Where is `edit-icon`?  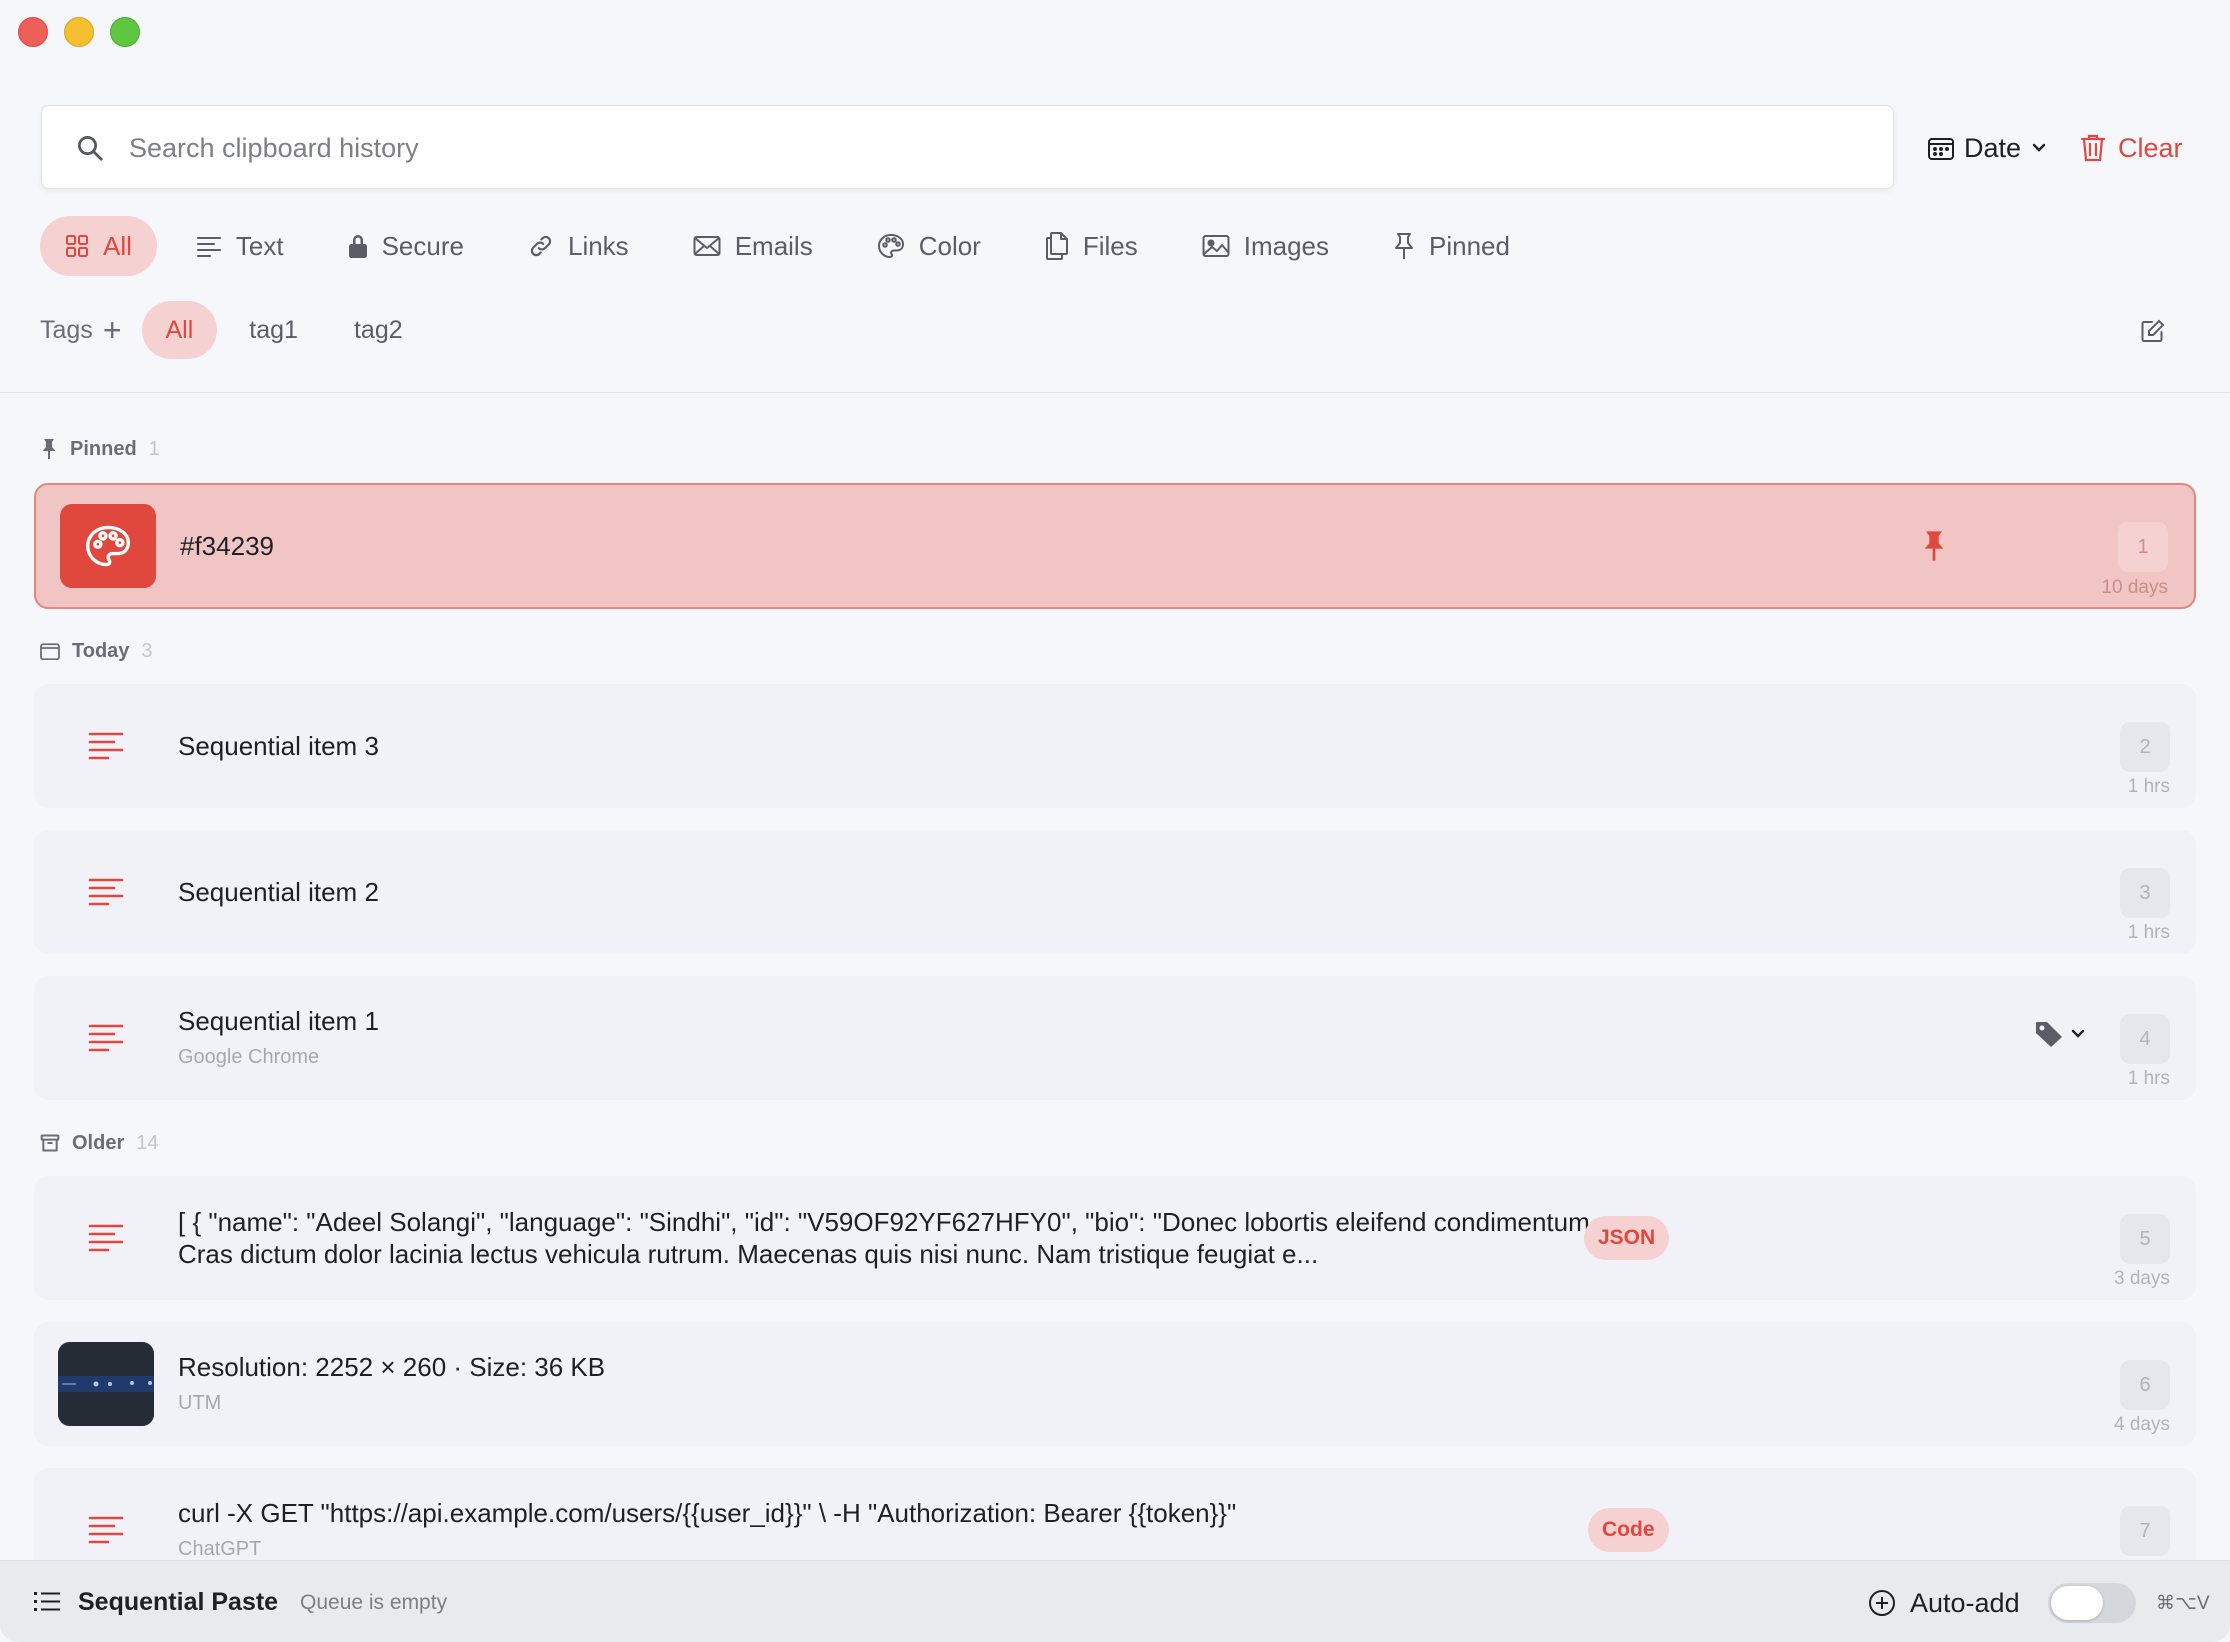 edit-icon is located at coordinates (2153, 330).